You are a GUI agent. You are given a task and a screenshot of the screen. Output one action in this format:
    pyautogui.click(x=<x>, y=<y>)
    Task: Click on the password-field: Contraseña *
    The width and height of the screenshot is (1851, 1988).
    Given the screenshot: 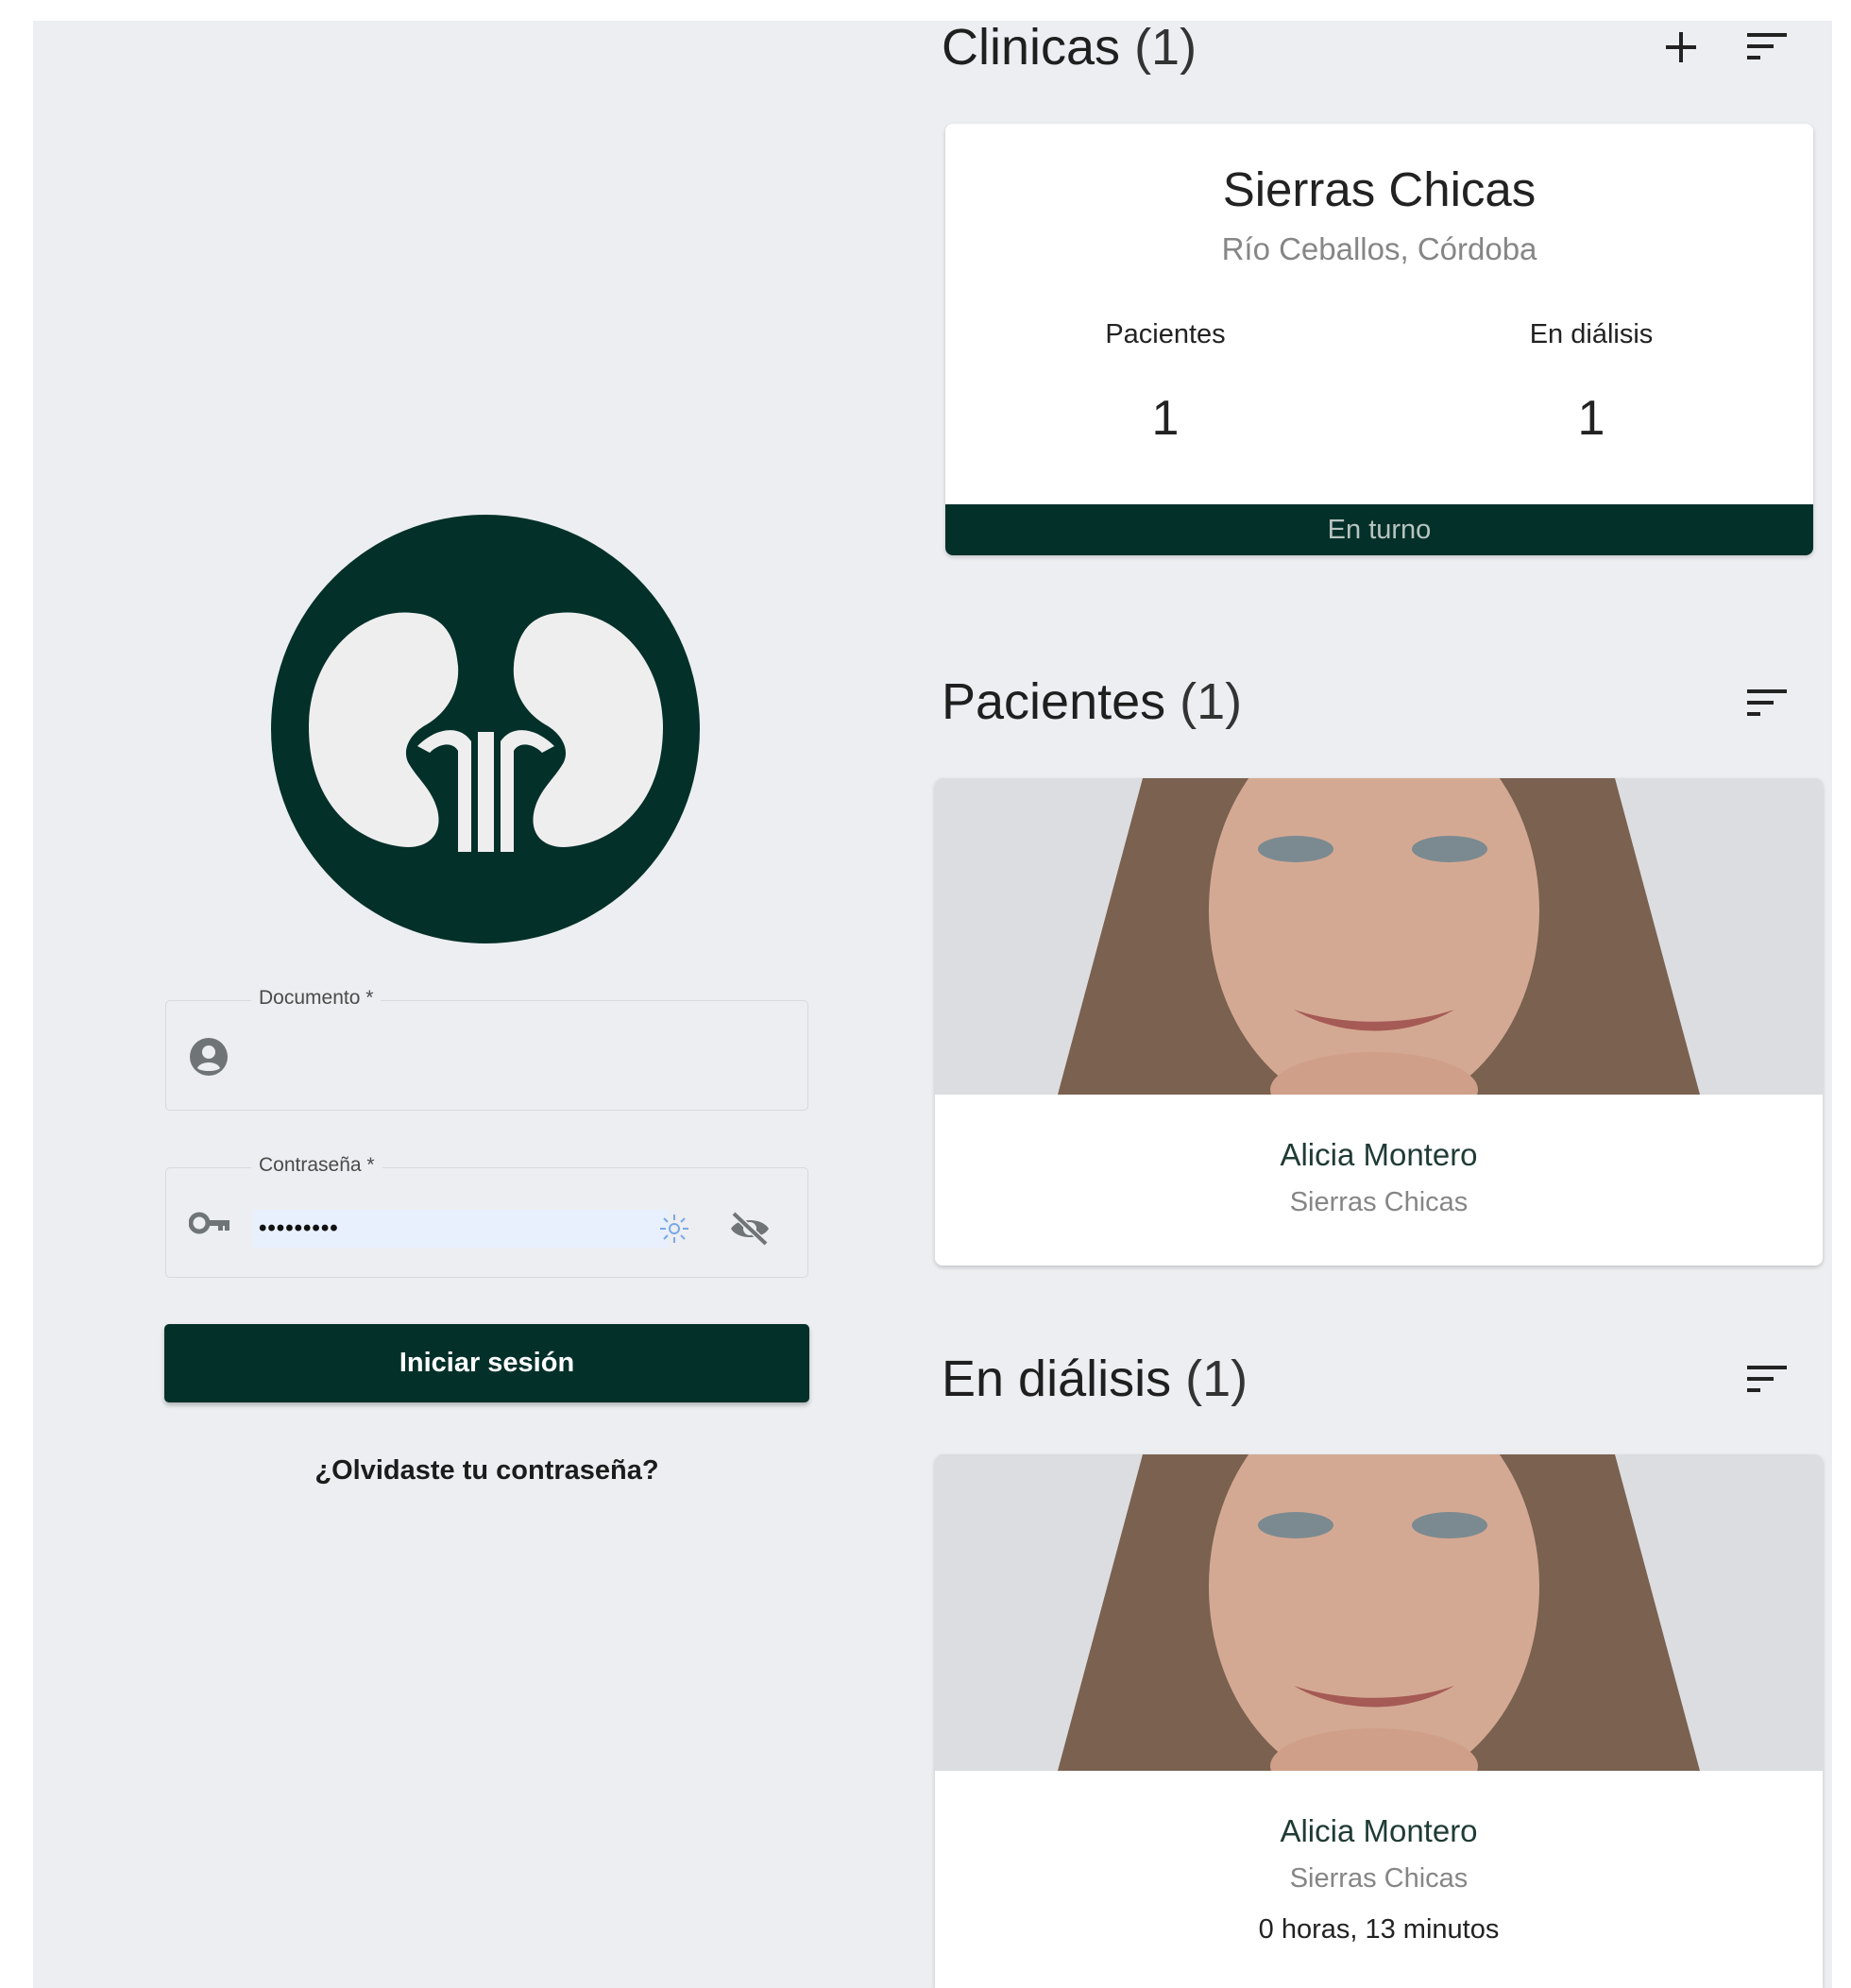 What is the action you would take?
    pyautogui.click(x=487, y=1216)
    